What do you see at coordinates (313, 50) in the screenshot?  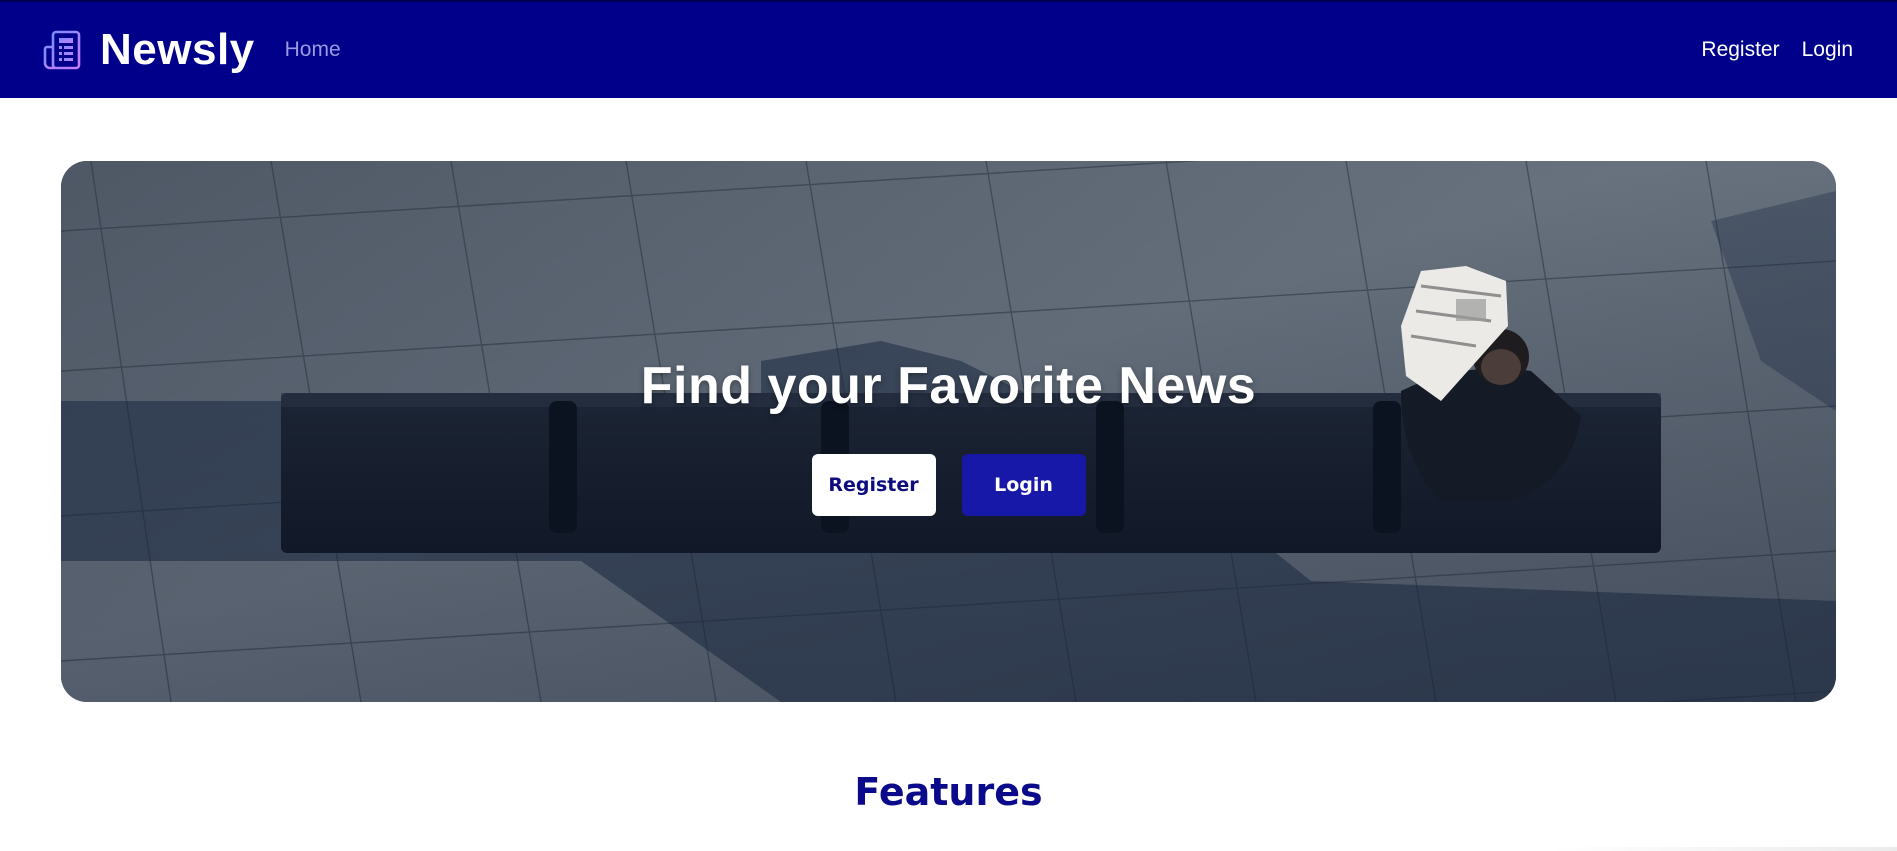 I see `nav-home-link: Home` at bounding box center [313, 50].